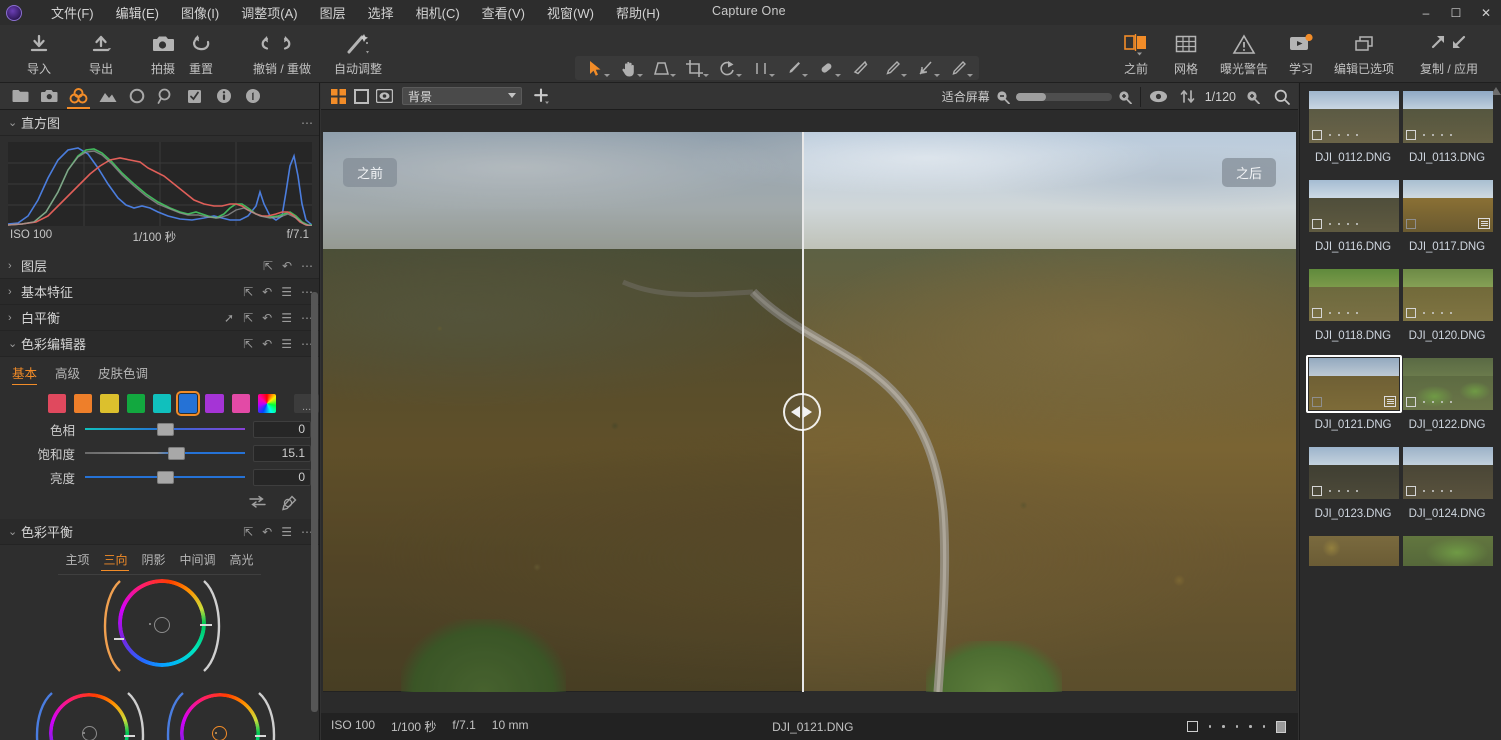 The height and width of the screenshot is (740, 1501). Describe the element at coordinates (381, 12) in the screenshot. I see `menu-item-select: 选择` at that location.